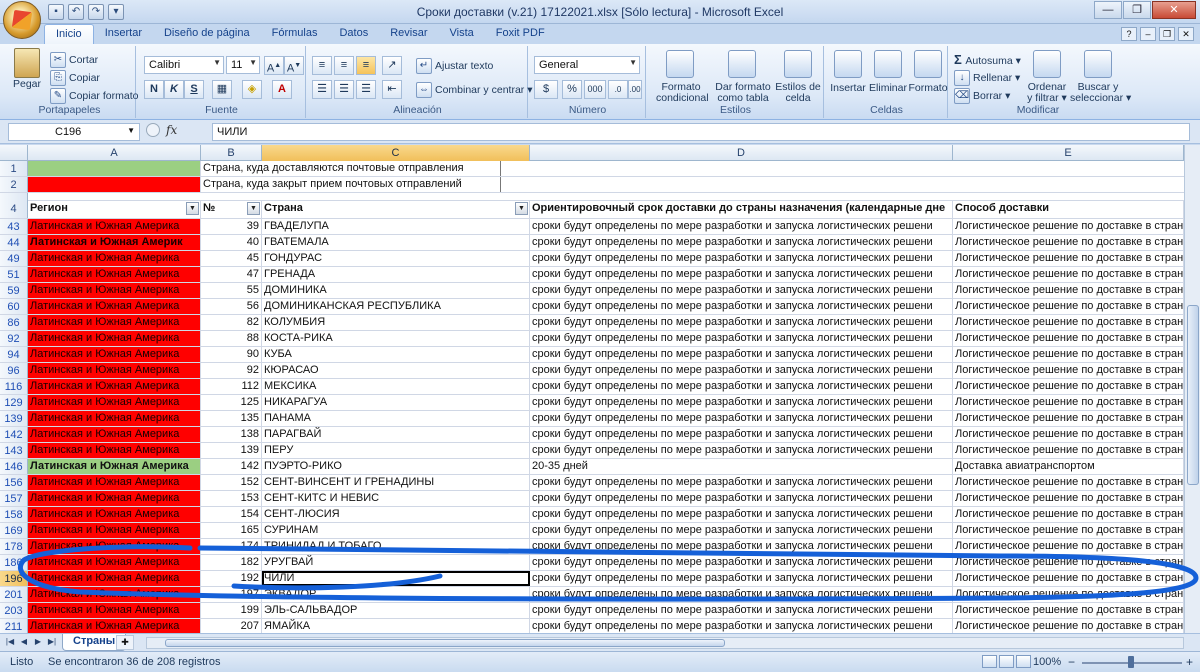 This screenshot has width=1200, height=672. What do you see at coordinates (396, 386) in the screenshot?
I see `cell-country: МЕКСИКА` at bounding box center [396, 386].